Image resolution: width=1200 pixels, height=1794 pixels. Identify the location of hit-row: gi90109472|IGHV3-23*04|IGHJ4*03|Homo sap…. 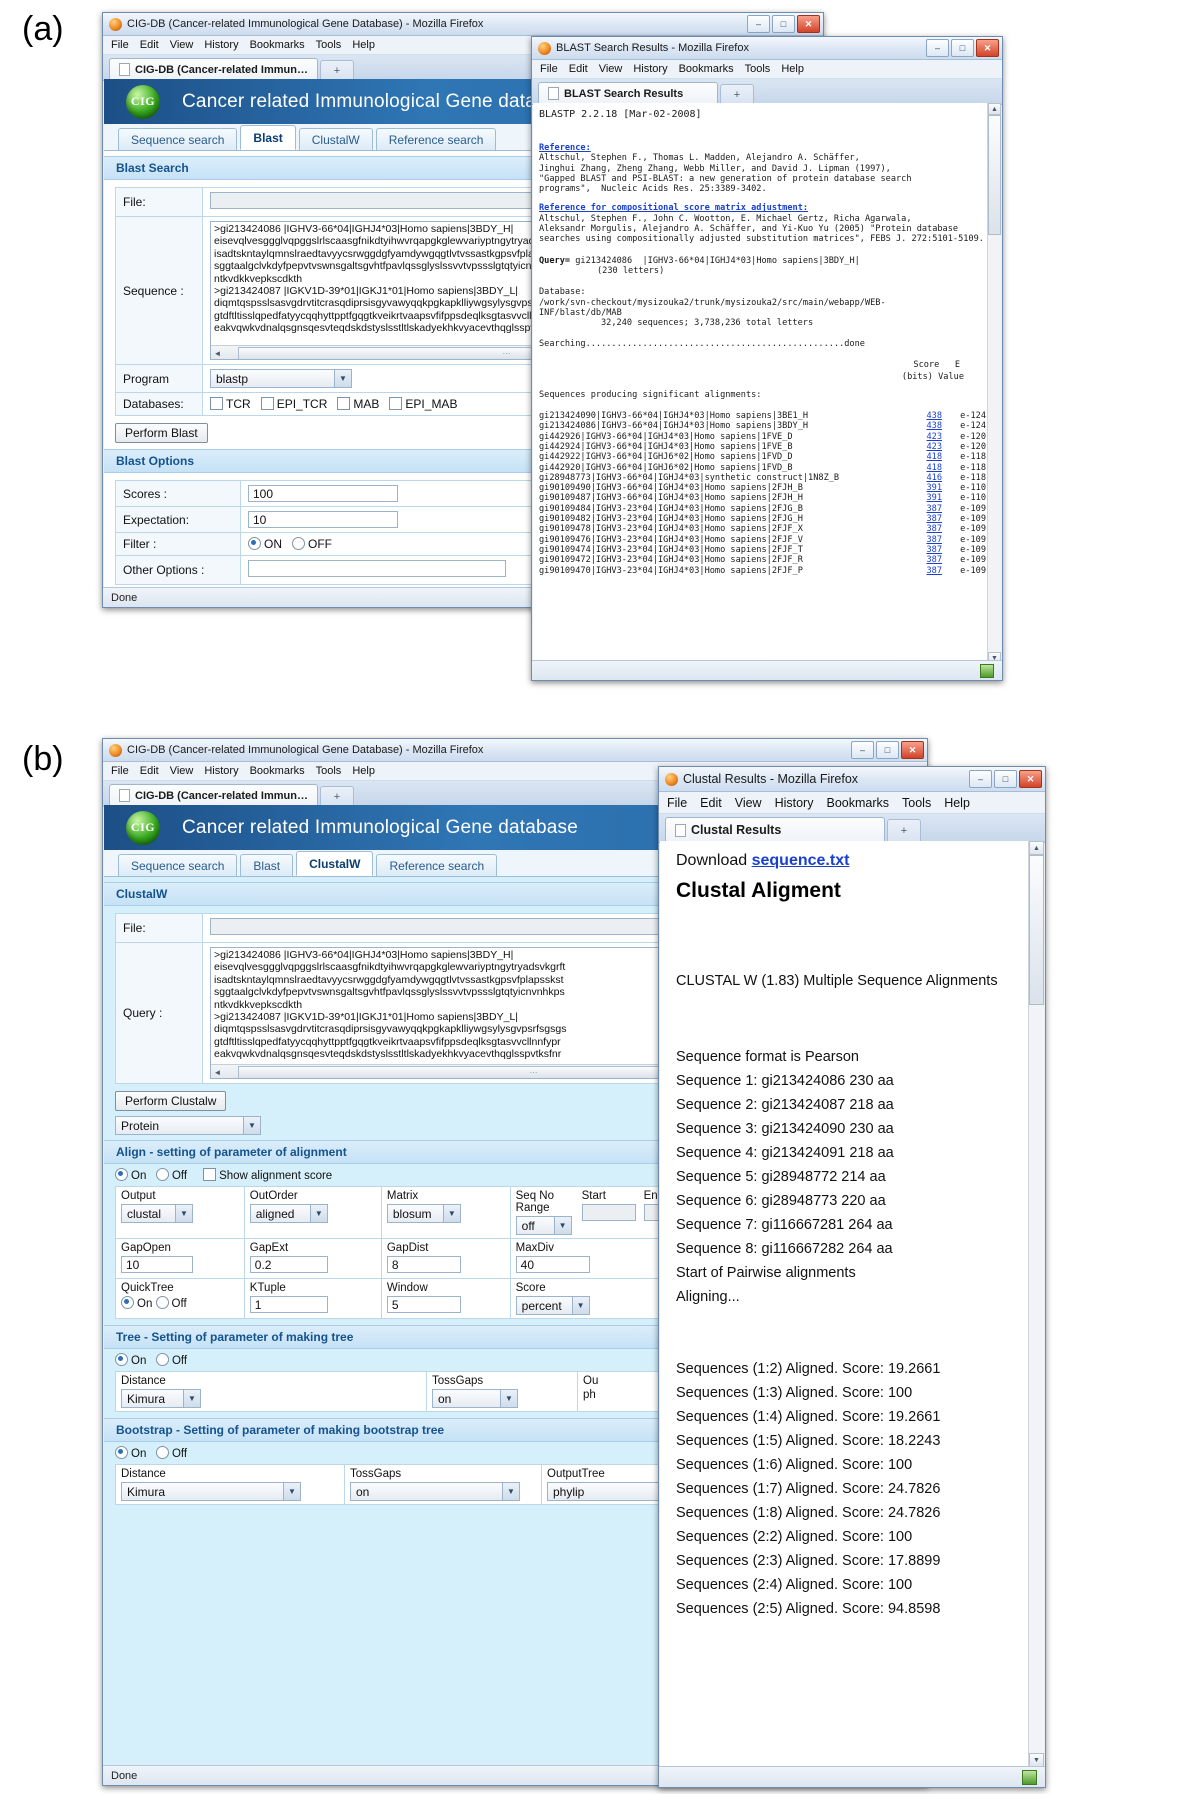
(762, 560).